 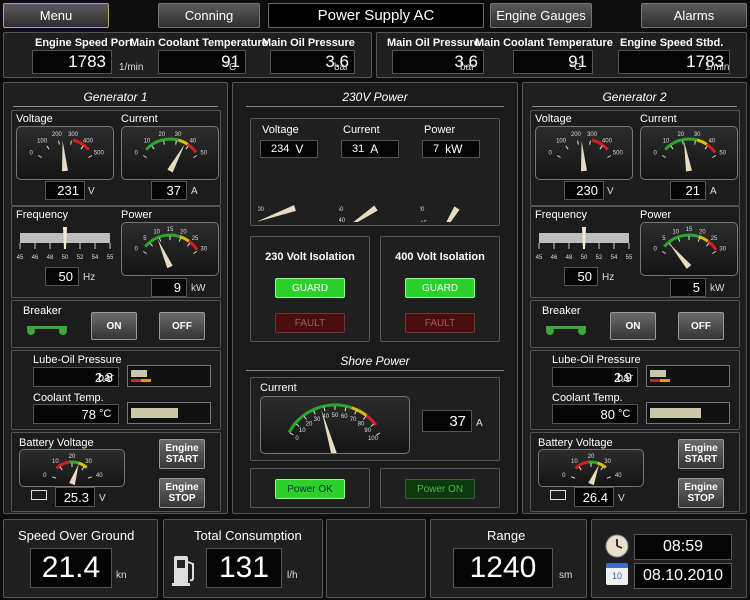 What do you see at coordinates (278, 388) in the screenshot?
I see `shore-current-label: Current` at bounding box center [278, 388].